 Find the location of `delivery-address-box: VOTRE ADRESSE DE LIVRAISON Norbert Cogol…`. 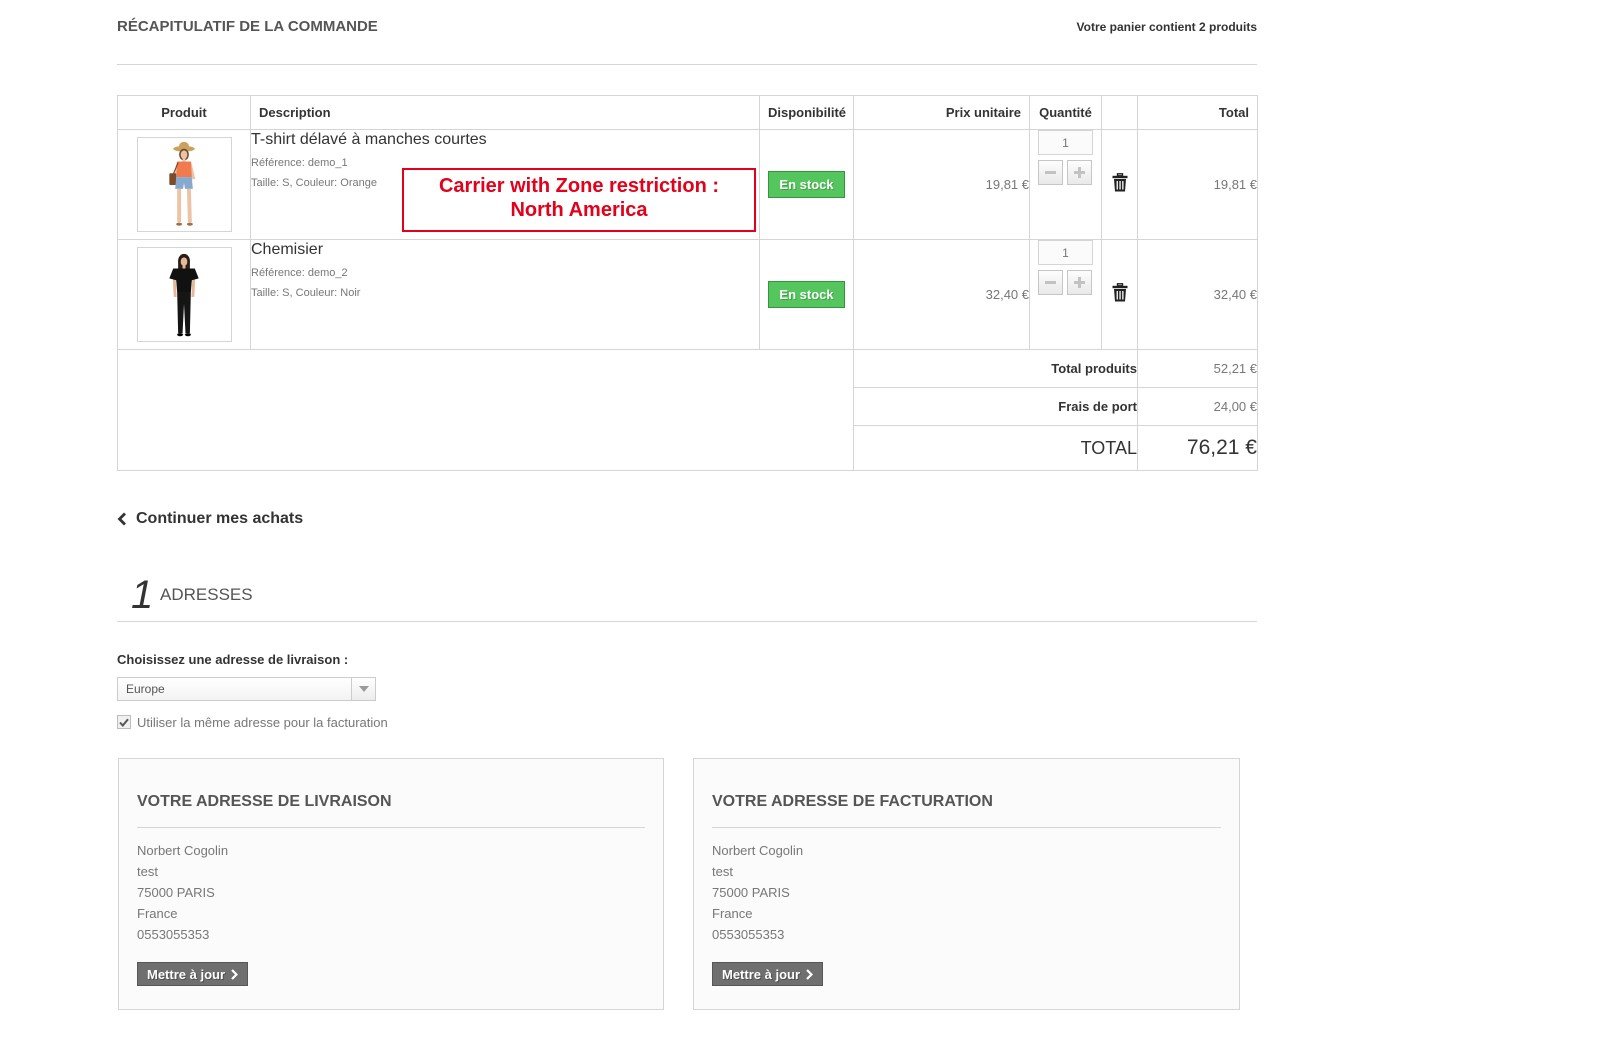

delivery-address-box: VOTRE ADRESSE DE LIVRAISON Norbert Cogol… is located at coordinates (391, 884).